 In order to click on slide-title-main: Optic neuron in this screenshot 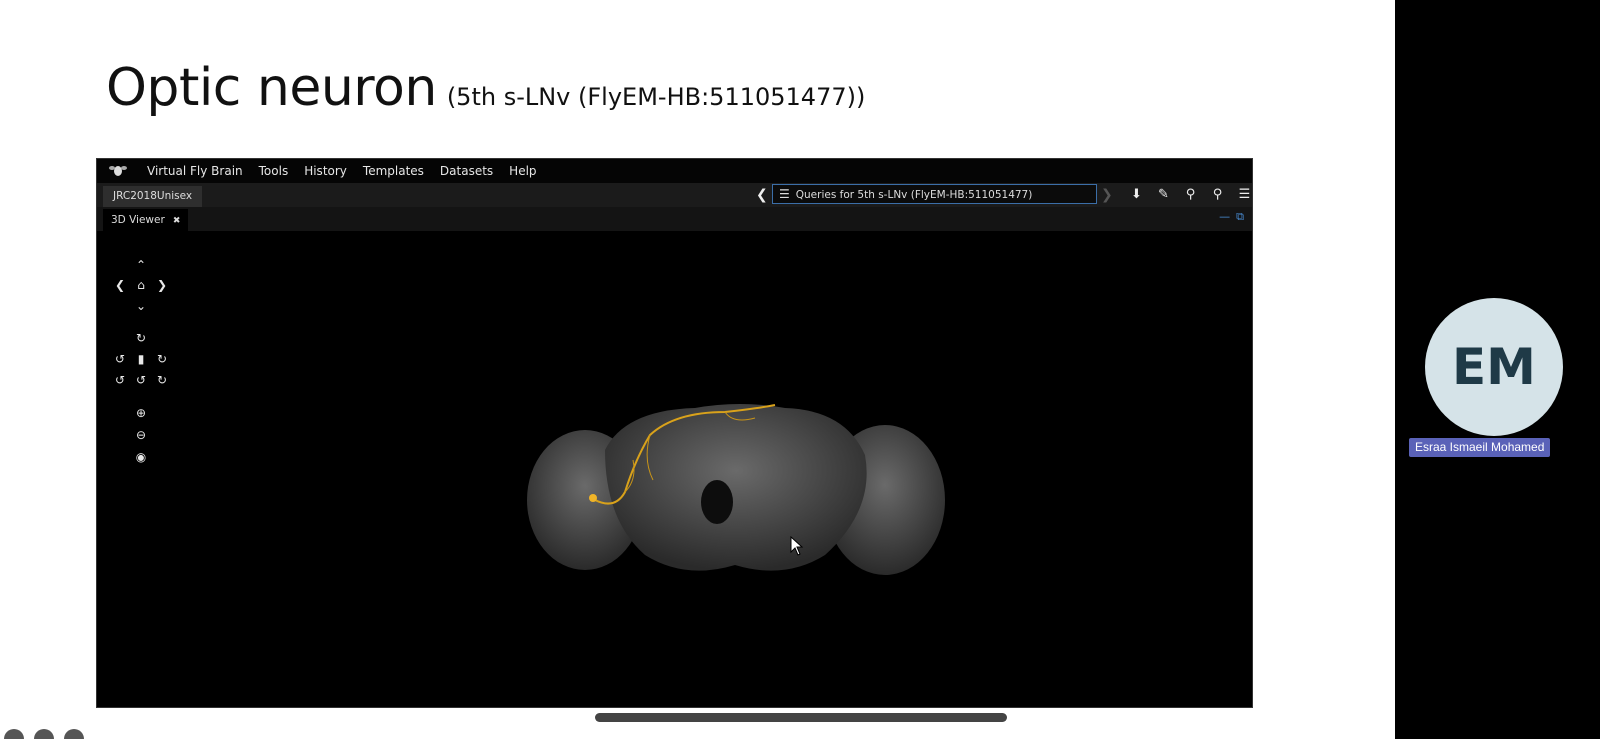, I will do `click(271, 88)`.